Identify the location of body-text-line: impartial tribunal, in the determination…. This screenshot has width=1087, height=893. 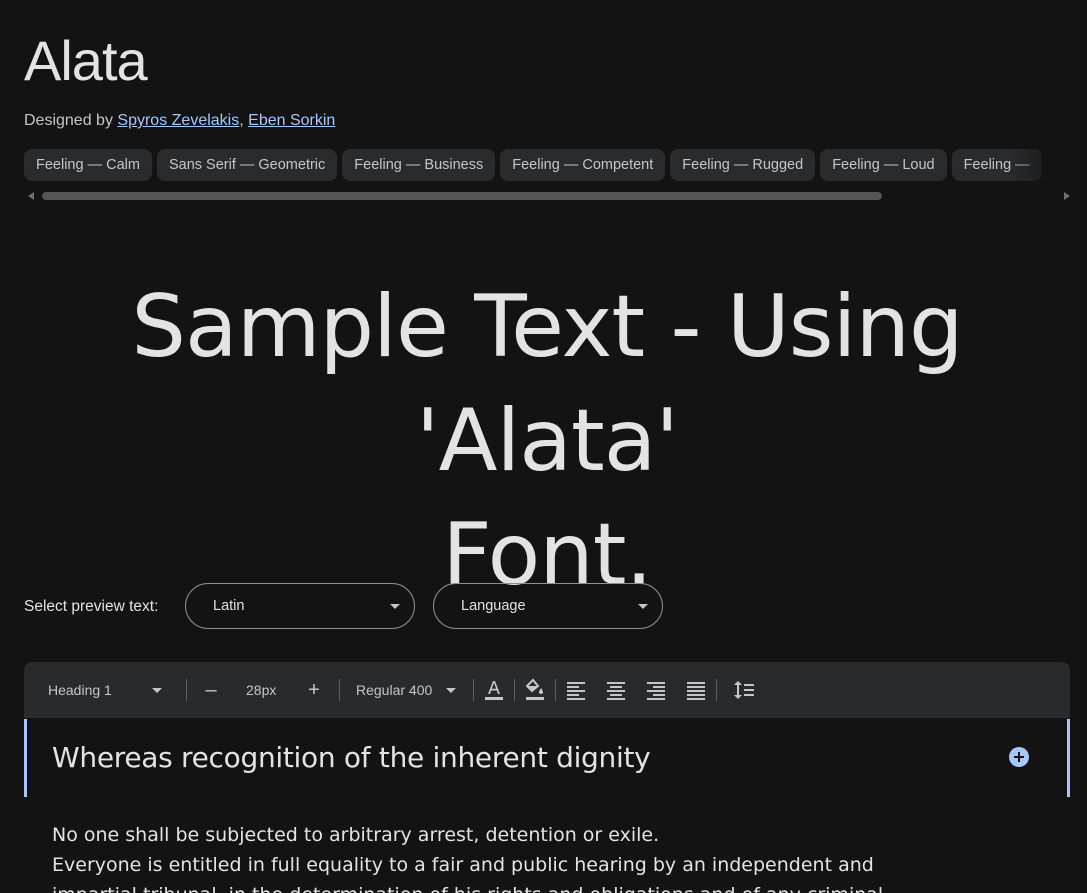
(502, 886).